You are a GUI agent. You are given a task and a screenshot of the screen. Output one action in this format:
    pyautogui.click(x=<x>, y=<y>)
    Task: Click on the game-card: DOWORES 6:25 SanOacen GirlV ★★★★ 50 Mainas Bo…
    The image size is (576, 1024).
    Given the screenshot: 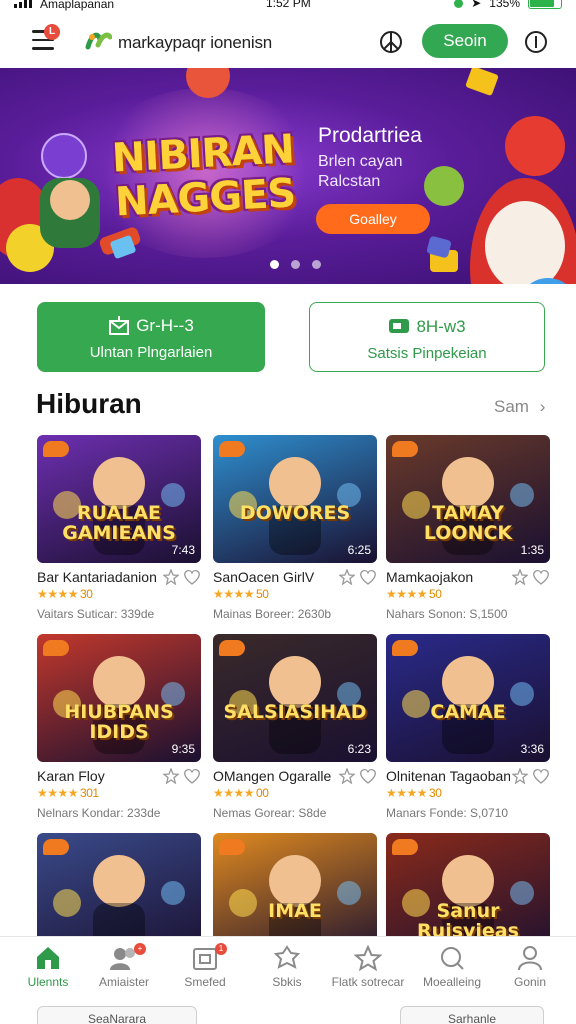 What is the action you would take?
    pyautogui.click(x=295, y=530)
    